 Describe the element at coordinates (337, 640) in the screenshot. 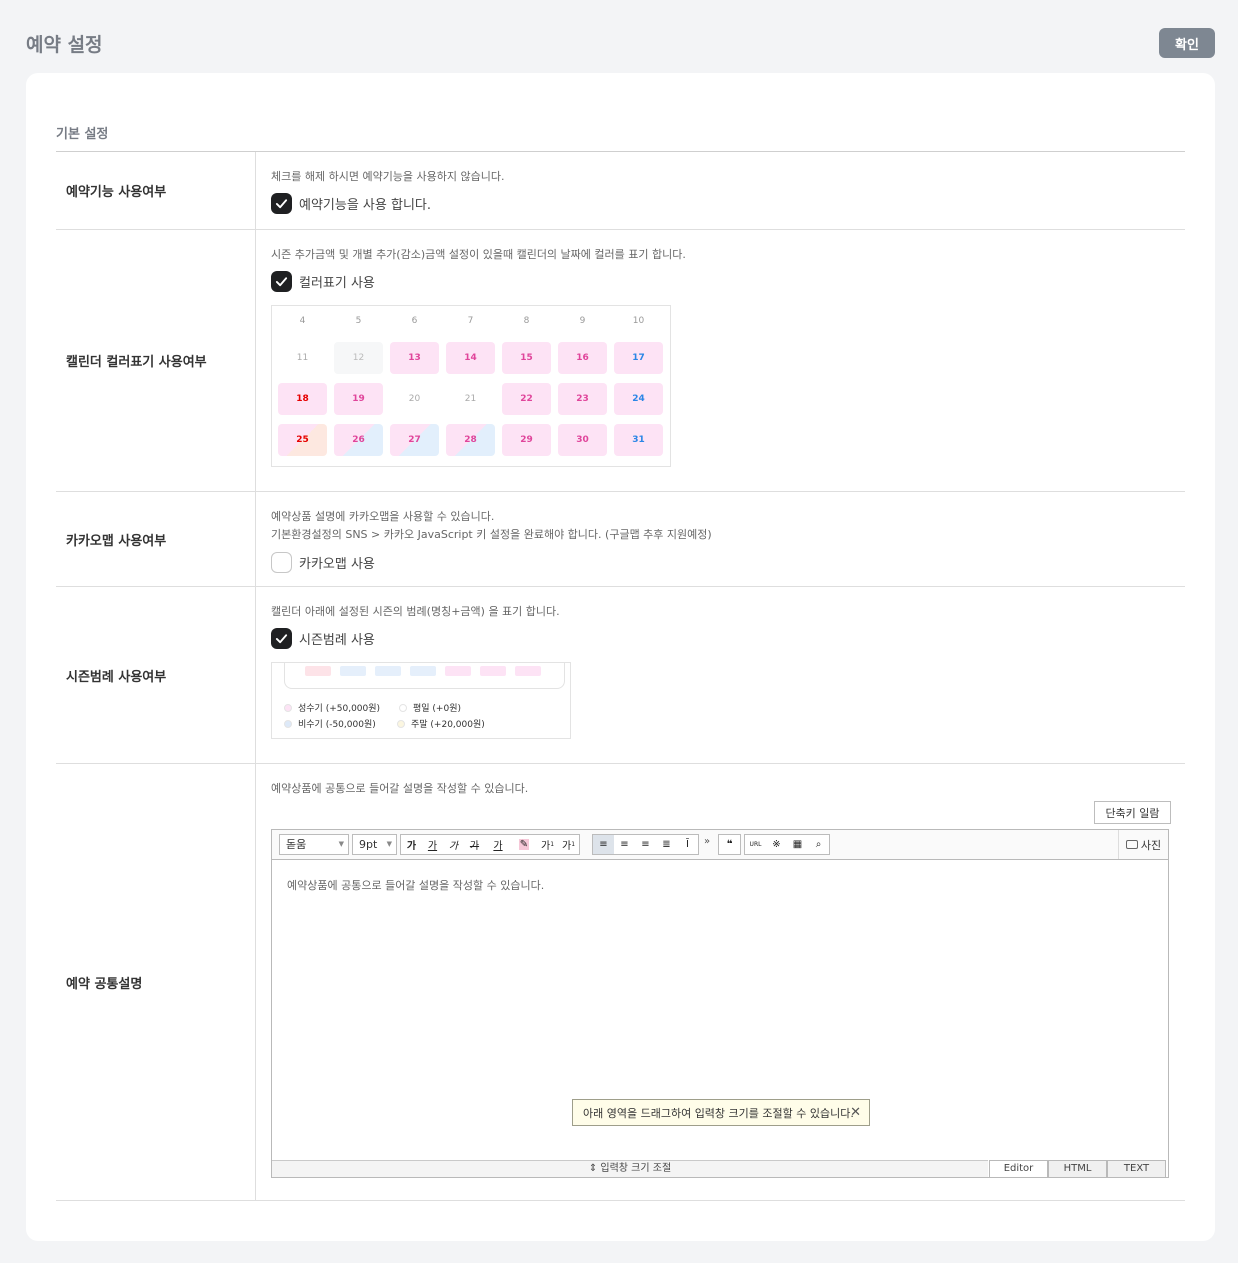

I see `checkbox-label: 시즌범례 사용` at that location.